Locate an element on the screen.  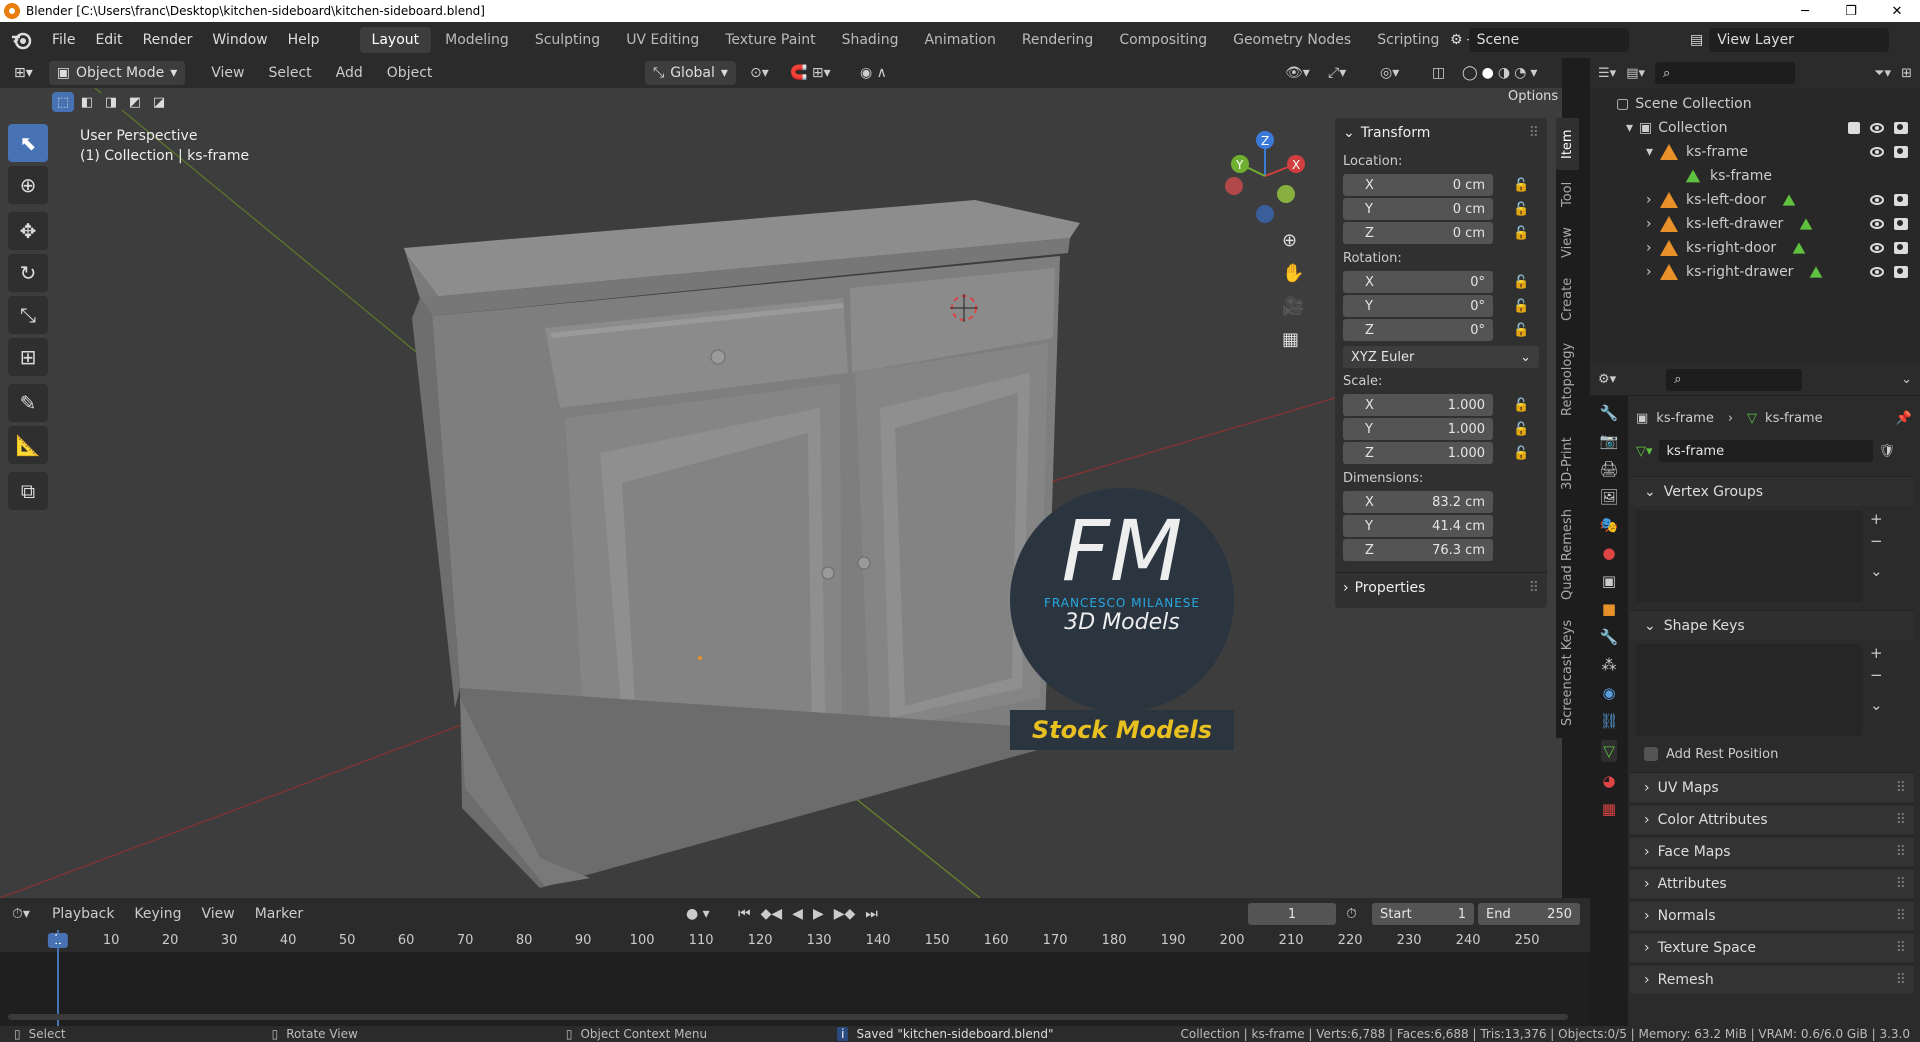
timeline-scrollbar is located at coordinates (788, 1017).